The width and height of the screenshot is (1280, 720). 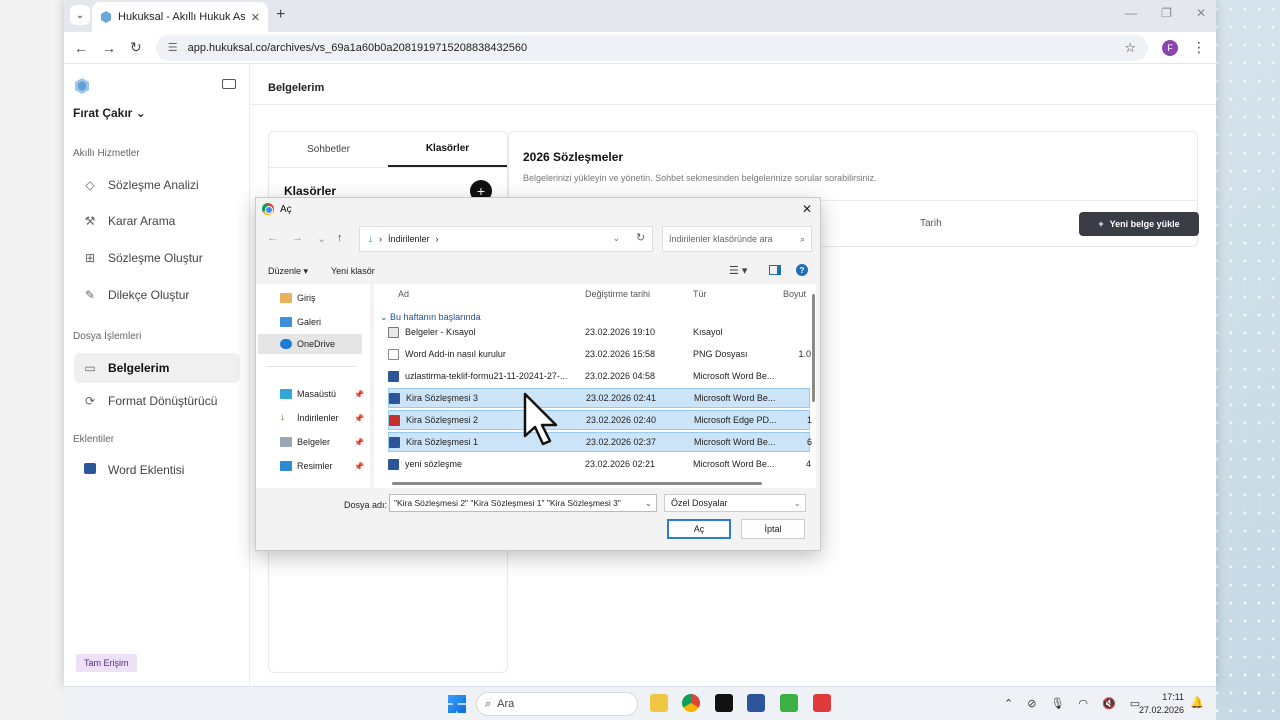 What do you see at coordinates (488, 703) in the screenshot?
I see `search-icon: ⌕` at bounding box center [488, 703].